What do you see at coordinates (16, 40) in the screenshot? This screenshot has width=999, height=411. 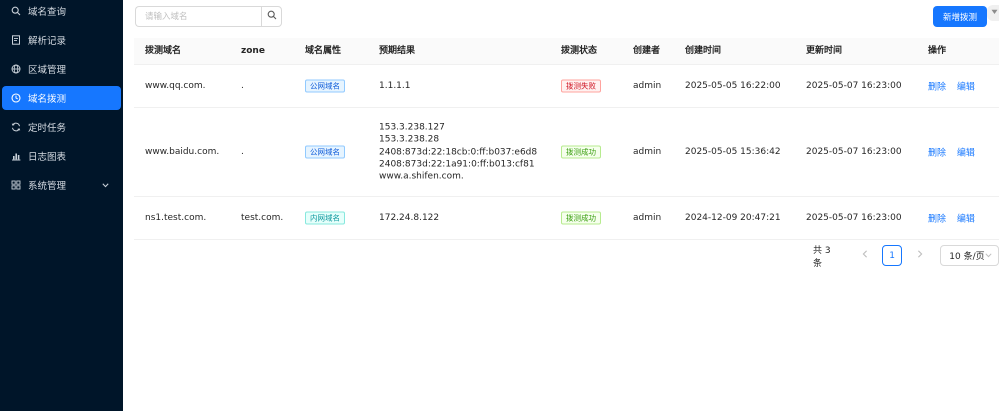 I see `file-icon` at bounding box center [16, 40].